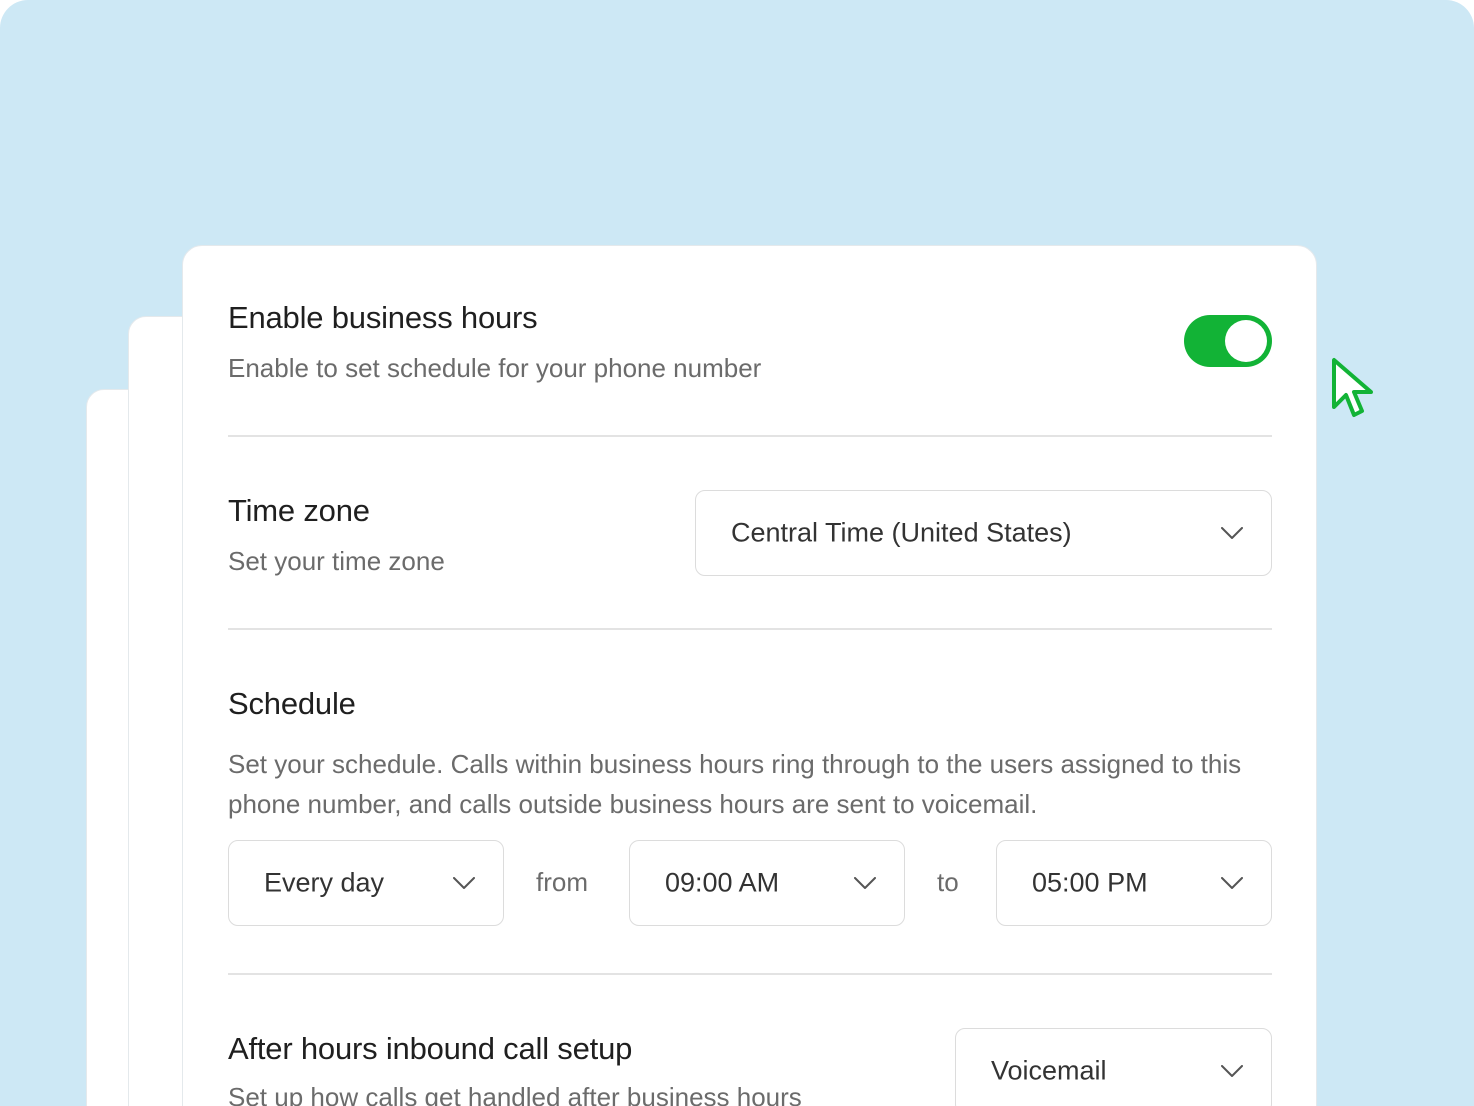  Describe the element at coordinates (299, 510) in the screenshot. I see `time-zone-title: Time zone` at that location.